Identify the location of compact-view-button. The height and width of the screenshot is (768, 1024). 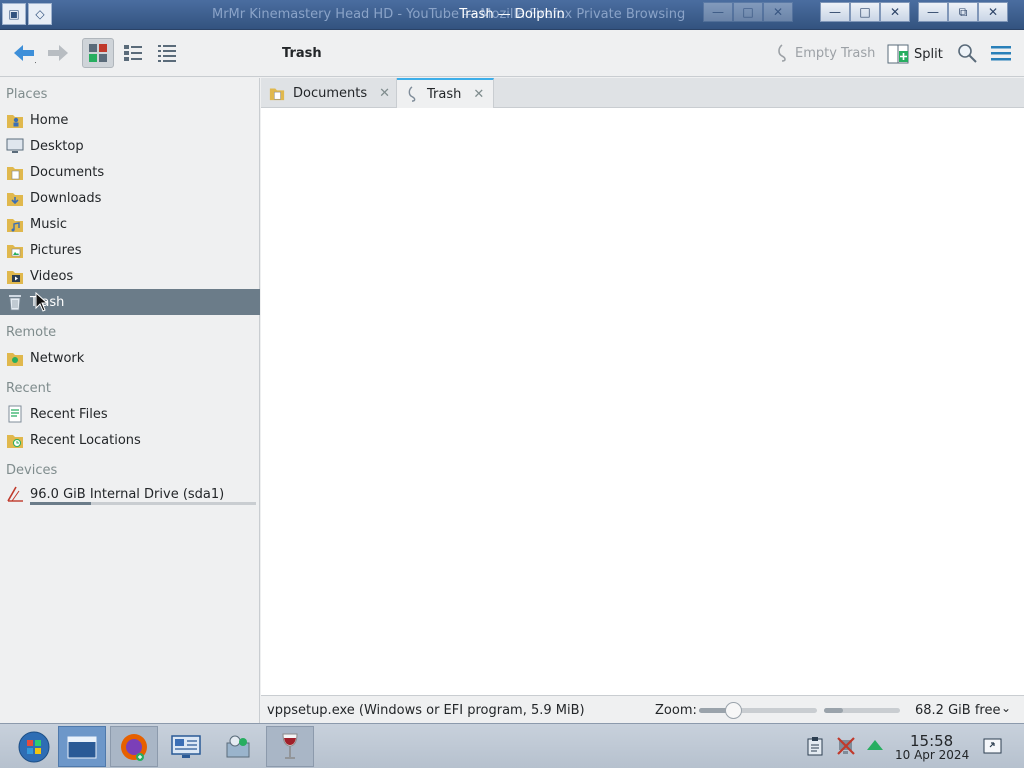
(133, 53).